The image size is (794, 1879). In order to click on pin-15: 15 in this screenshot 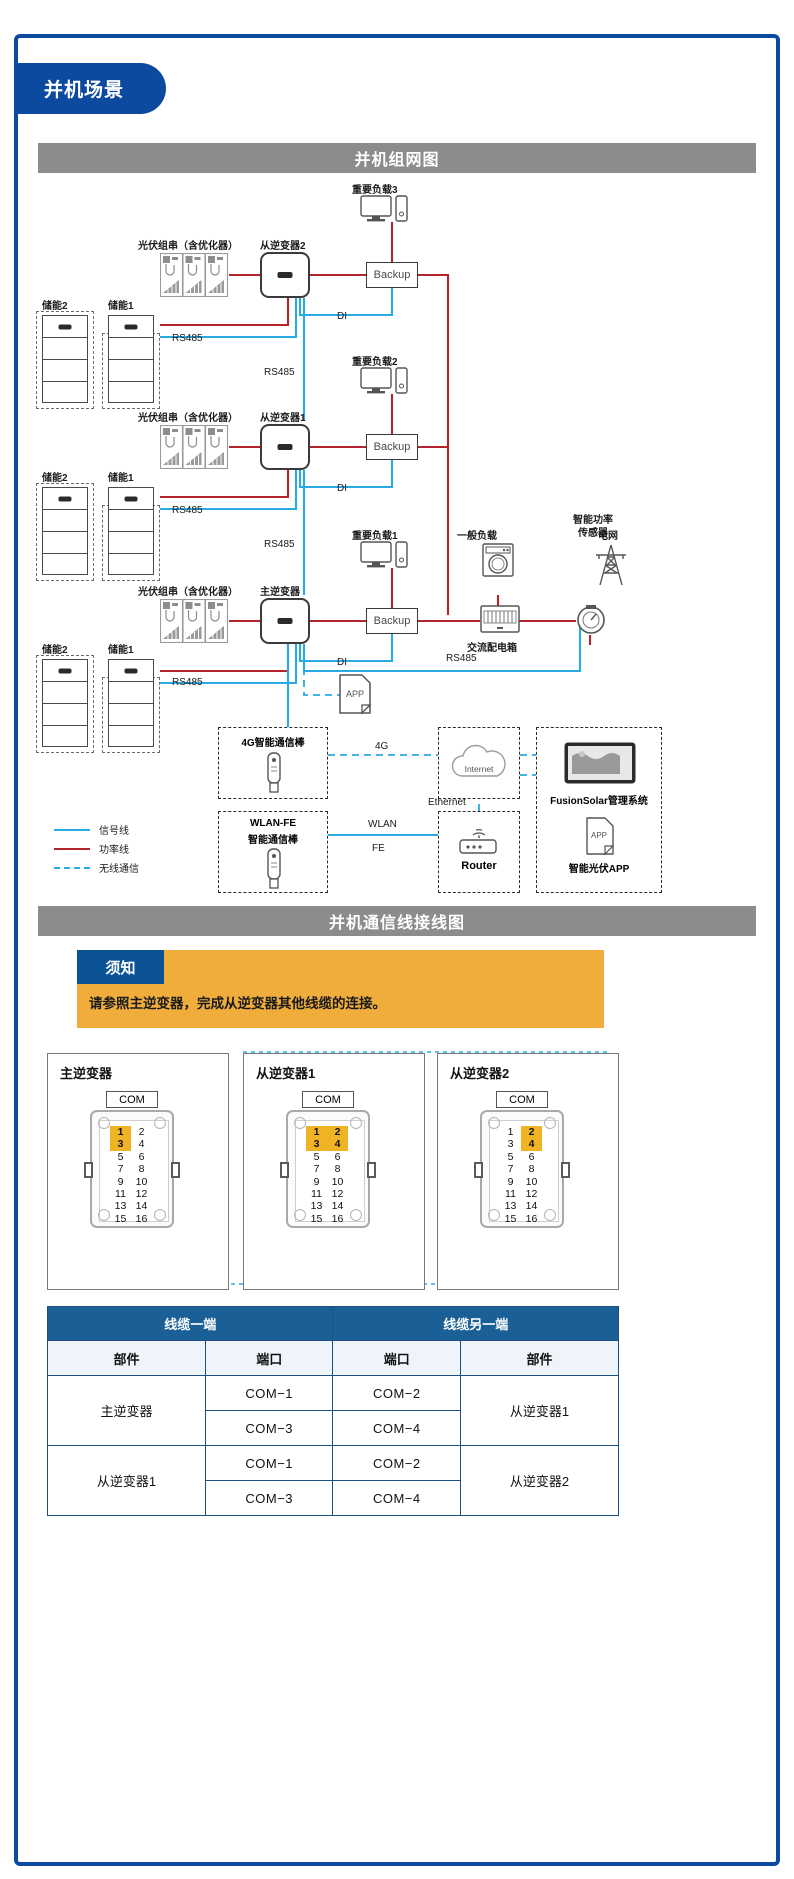, I will do `click(120, 1218)`.